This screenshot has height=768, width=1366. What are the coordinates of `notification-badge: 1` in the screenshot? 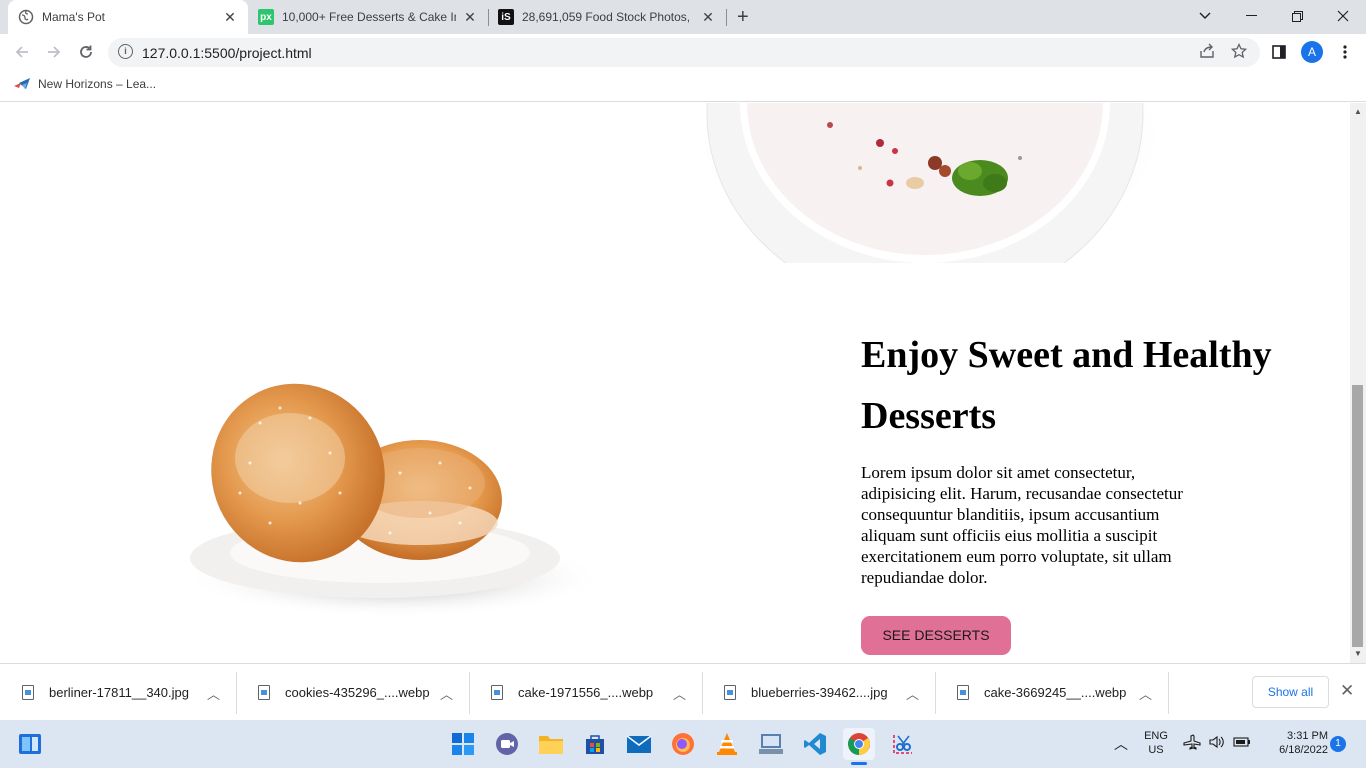 It's located at (1338, 744).